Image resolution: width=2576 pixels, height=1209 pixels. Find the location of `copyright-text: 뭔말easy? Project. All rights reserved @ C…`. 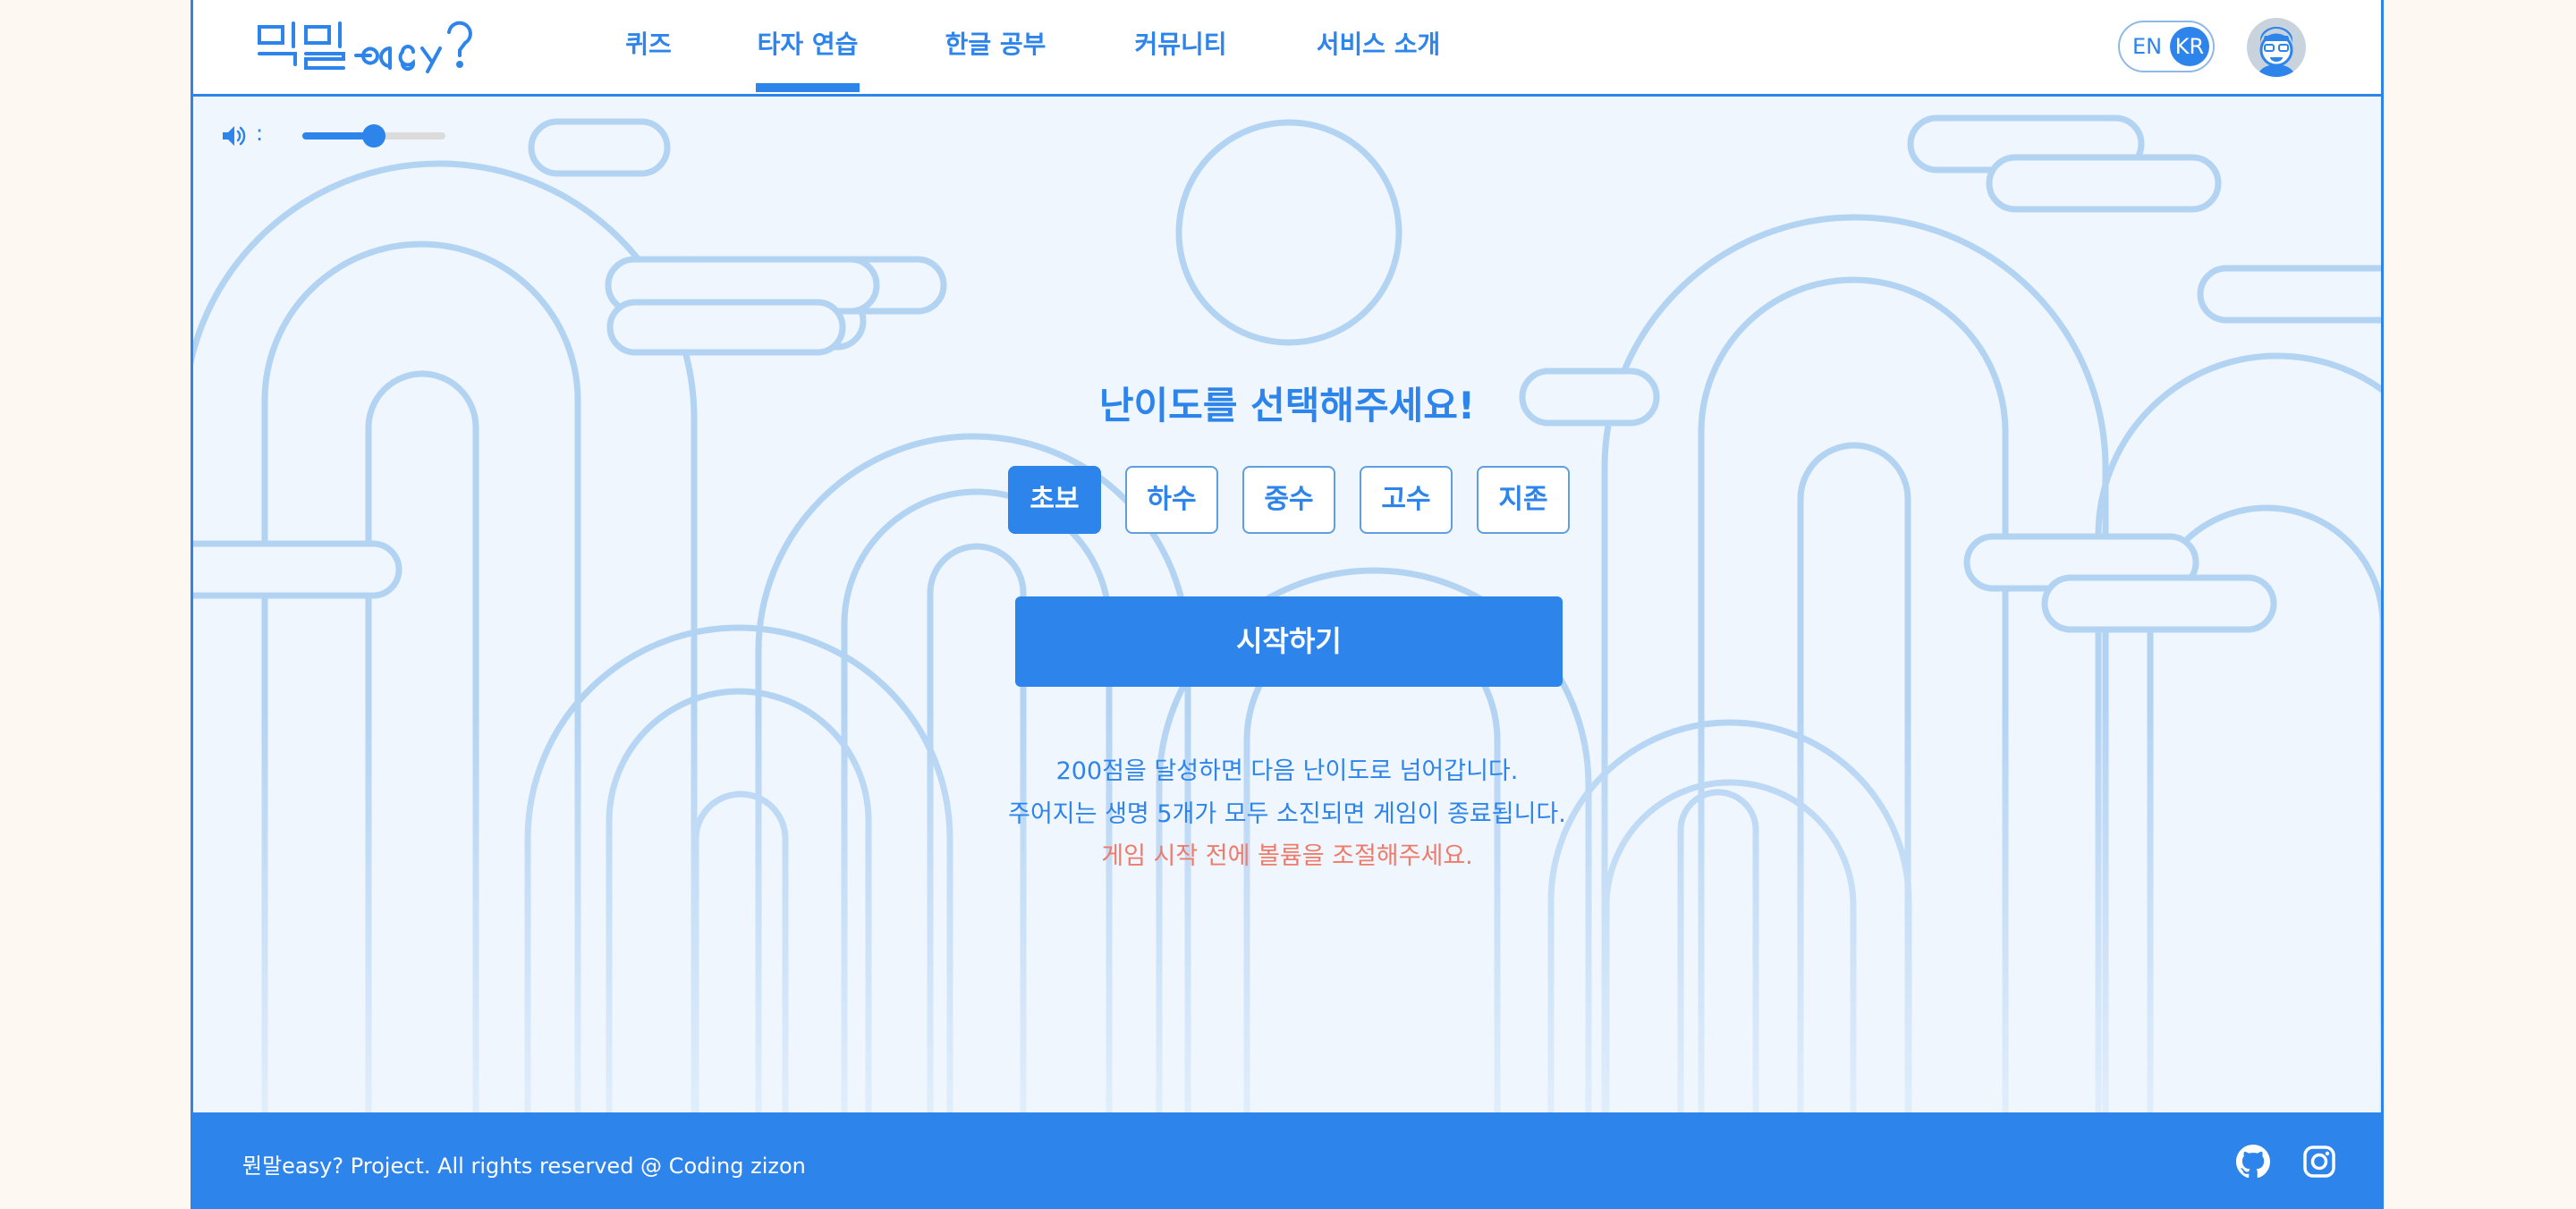

copyright-text: 뭔말easy? Project. All rights reserved @ C… is located at coordinates (524, 1166).